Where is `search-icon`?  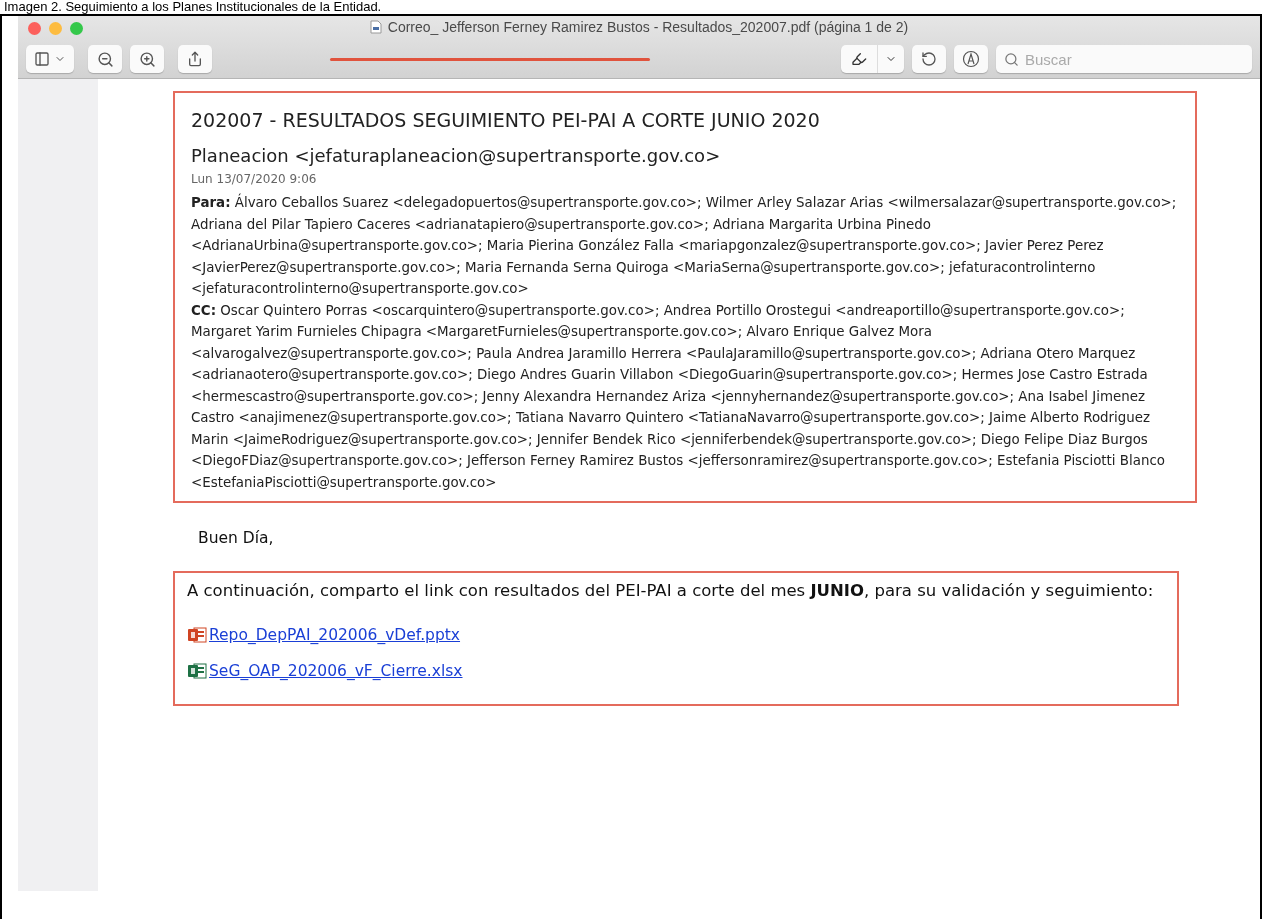 search-icon is located at coordinates (1011, 59).